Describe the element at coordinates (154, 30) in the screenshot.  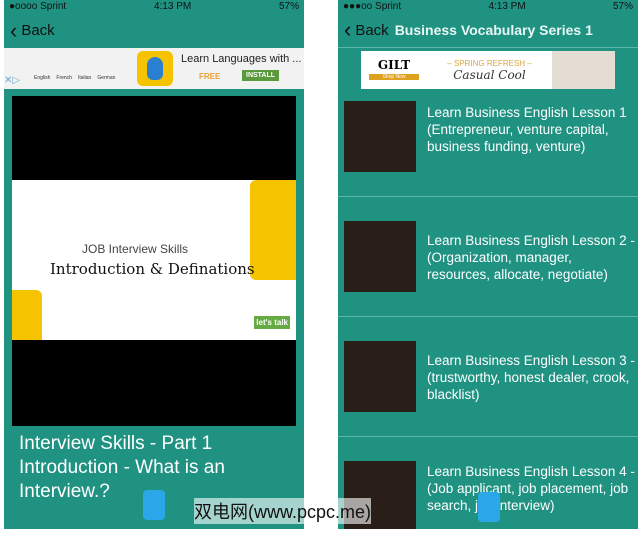
I see `nav-bar: ‹ Back` at that location.